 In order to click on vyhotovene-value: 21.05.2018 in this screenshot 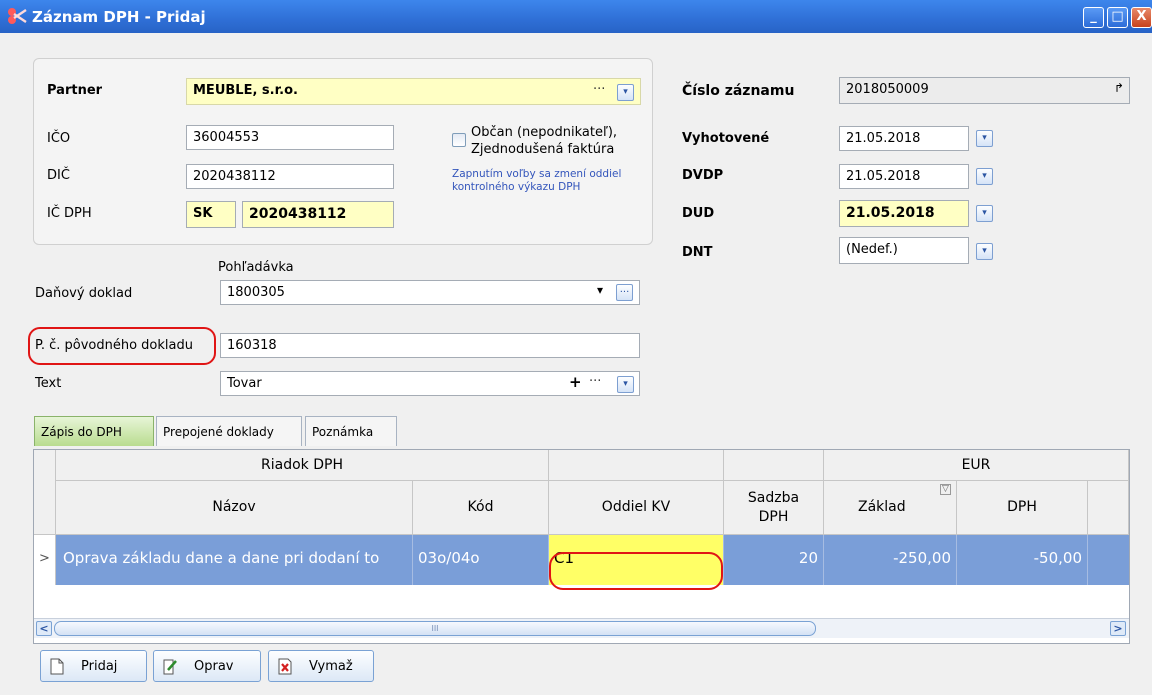, I will do `click(883, 138)`.